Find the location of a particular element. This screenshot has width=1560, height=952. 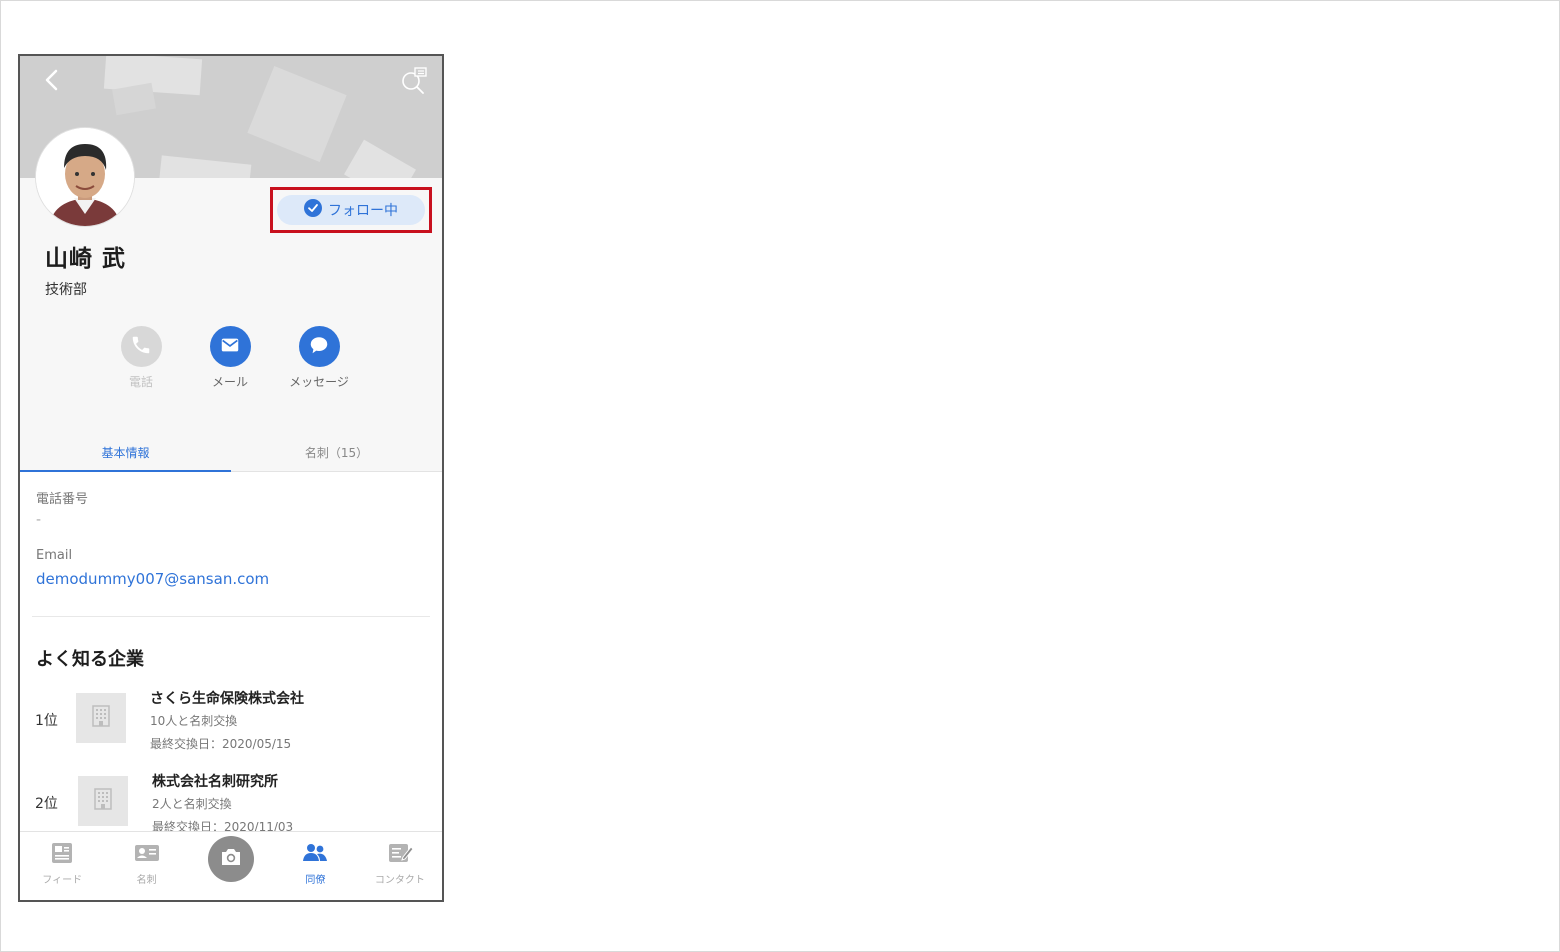

nav-contact-label: コンタクト is located at coordinates (399, 880).